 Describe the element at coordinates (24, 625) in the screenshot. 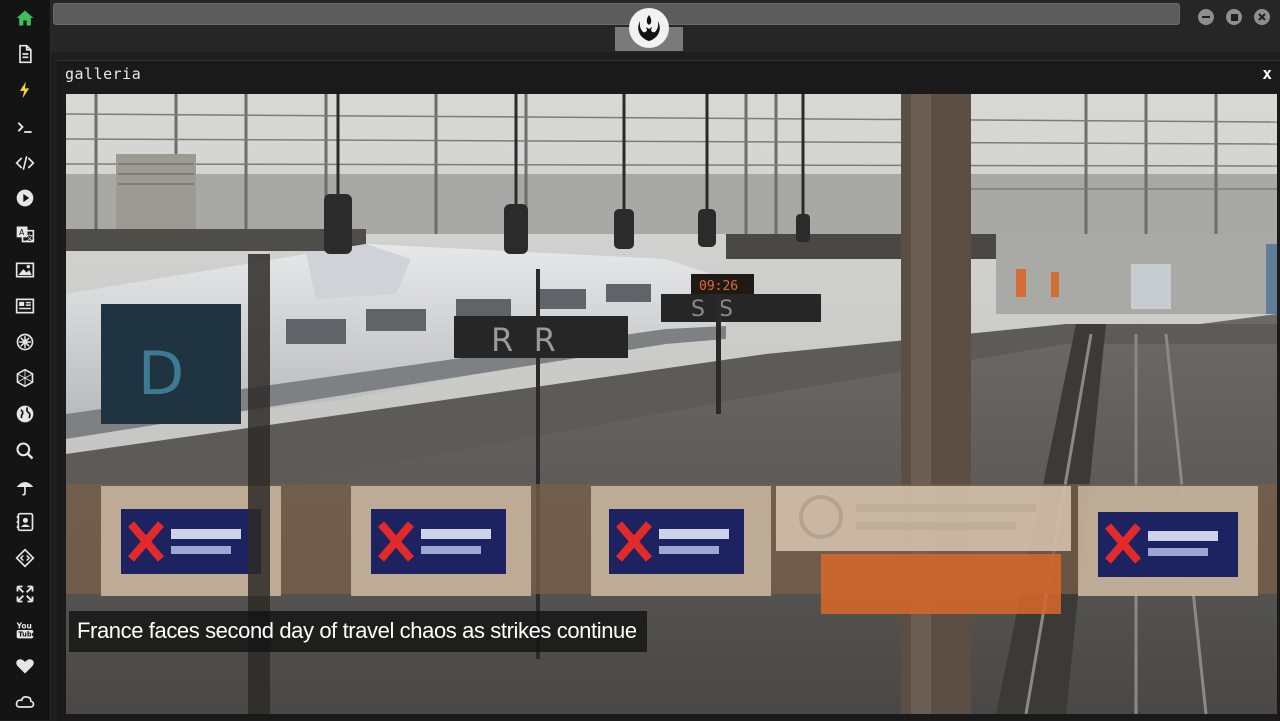

I see `svg-text: You` at that location.